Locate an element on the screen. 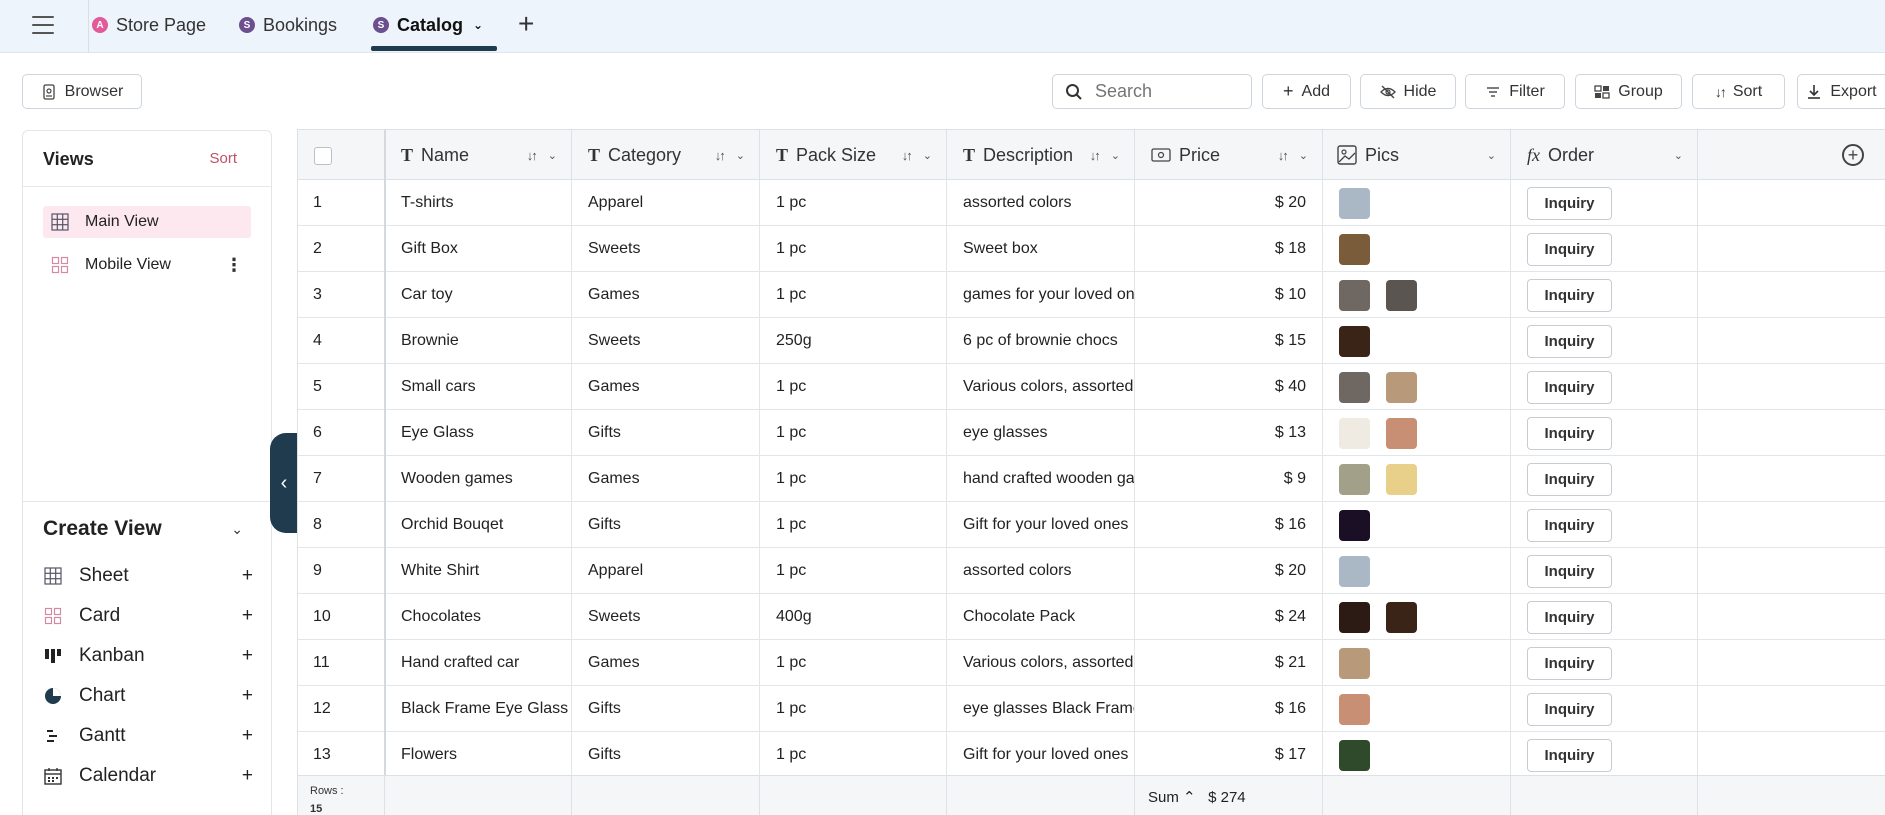 This screenshot has height=815, width=1885. browser-button: Browser is located at coordinates (82, 91).